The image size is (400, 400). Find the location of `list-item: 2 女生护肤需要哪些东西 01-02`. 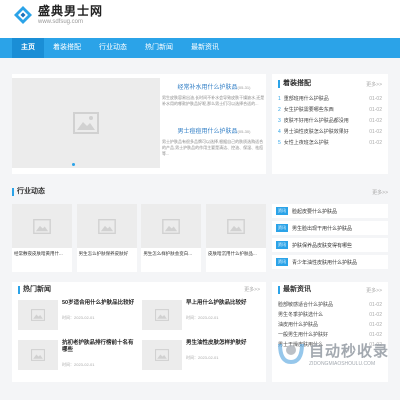

list-item: 2 女生护肤需要哪些东西 01-02 is located at coordinates (330, 110).